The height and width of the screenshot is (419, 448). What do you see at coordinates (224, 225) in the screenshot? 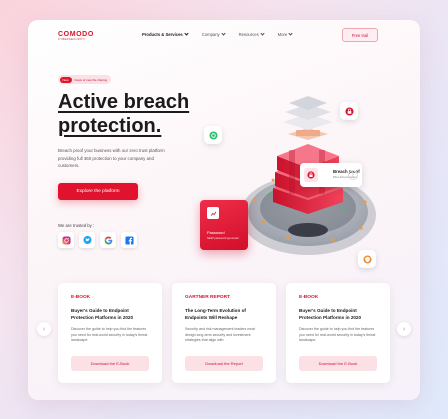
I see `password-card: Password NEW password generator` at bounding box center [224, 225].